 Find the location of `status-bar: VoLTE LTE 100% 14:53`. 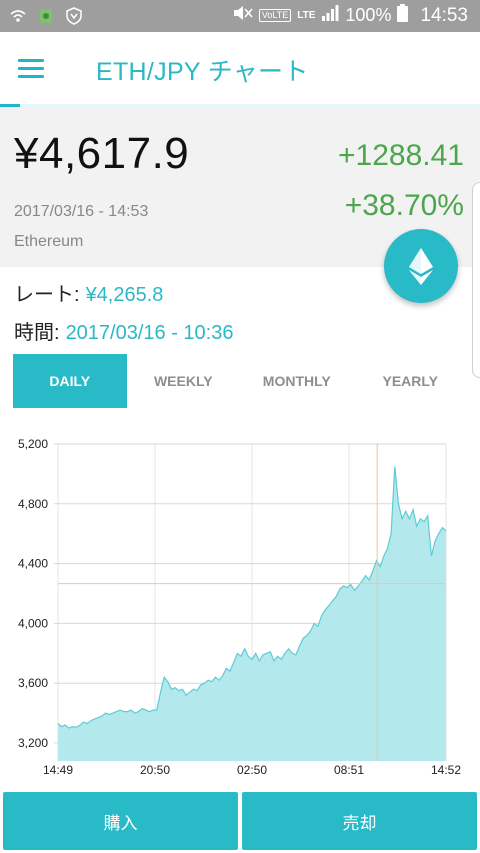

status-bar: VoLTE LTE 100% 14:53 is located at coordinates (240, 16).